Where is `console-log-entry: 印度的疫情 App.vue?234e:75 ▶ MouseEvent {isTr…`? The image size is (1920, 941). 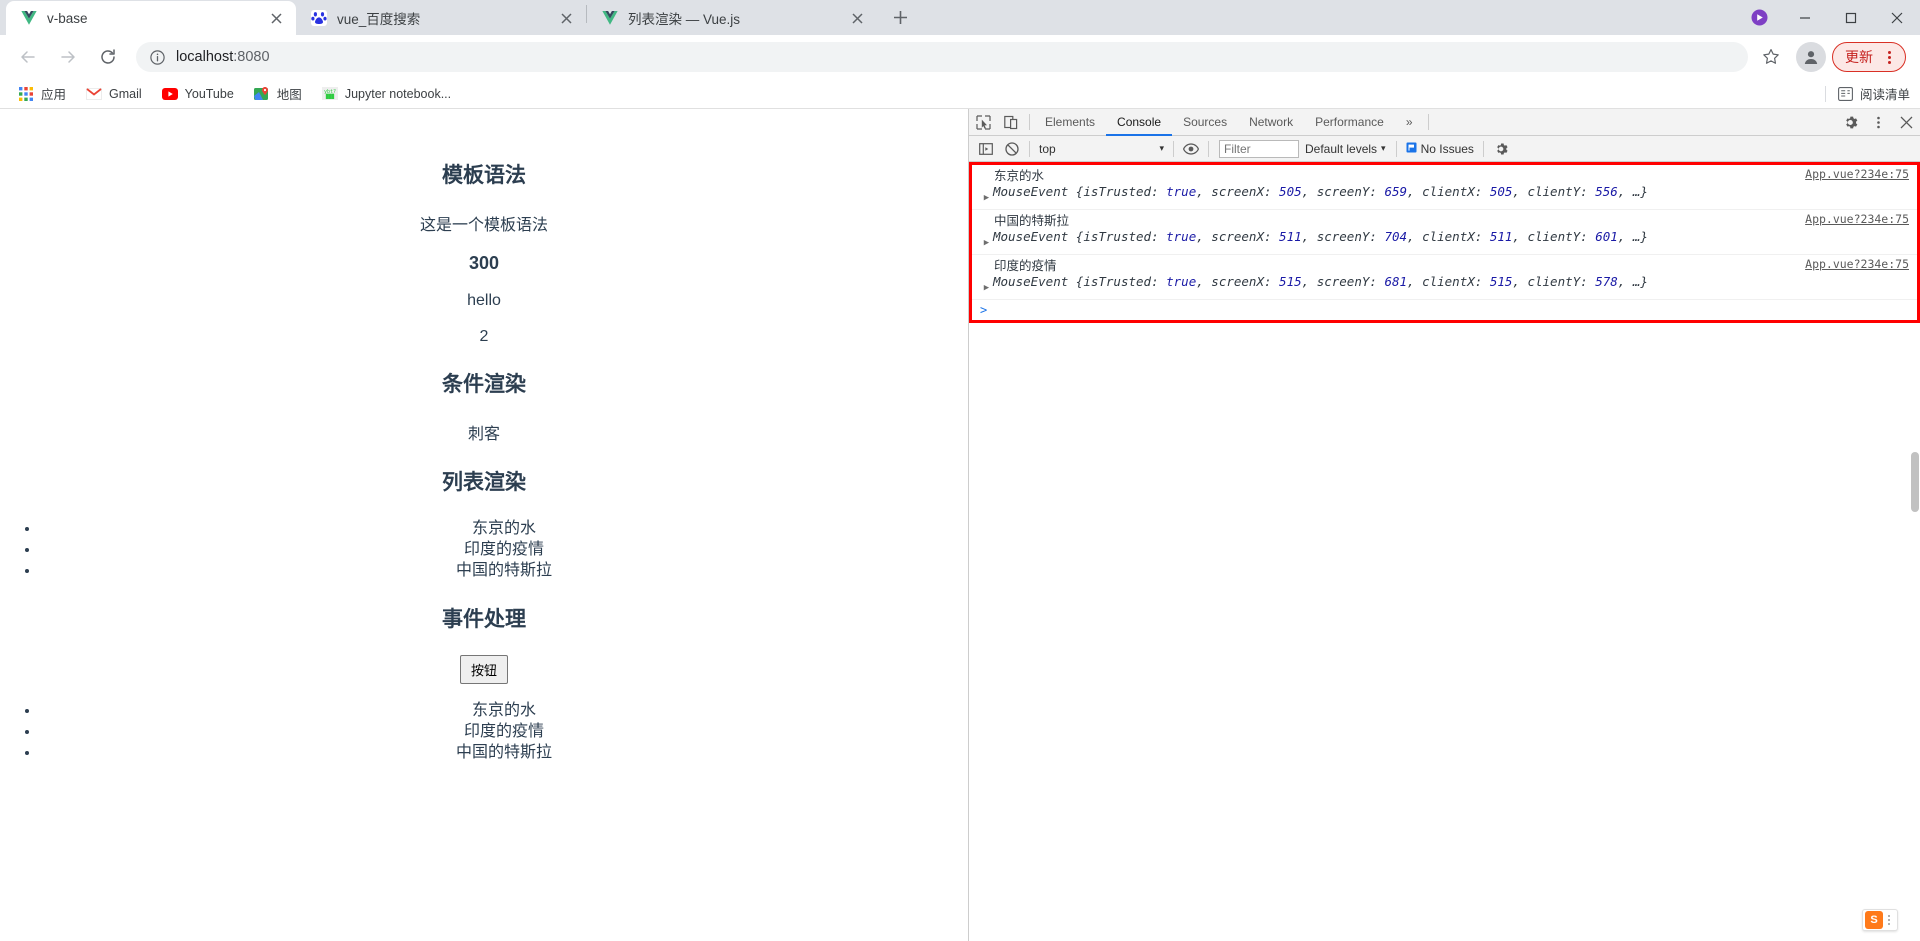
console-log-entry: 印度的疫情 App.vue?234e:75 ▶ MouseEvent {isTr… is located at coordinates (1444, 277).